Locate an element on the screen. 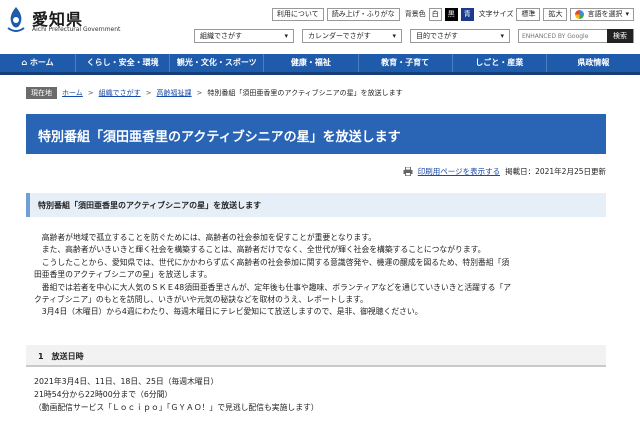 This screenshot has width=640, height=428. bg-color-label: 背景色 is located at coordinates (415, 14).